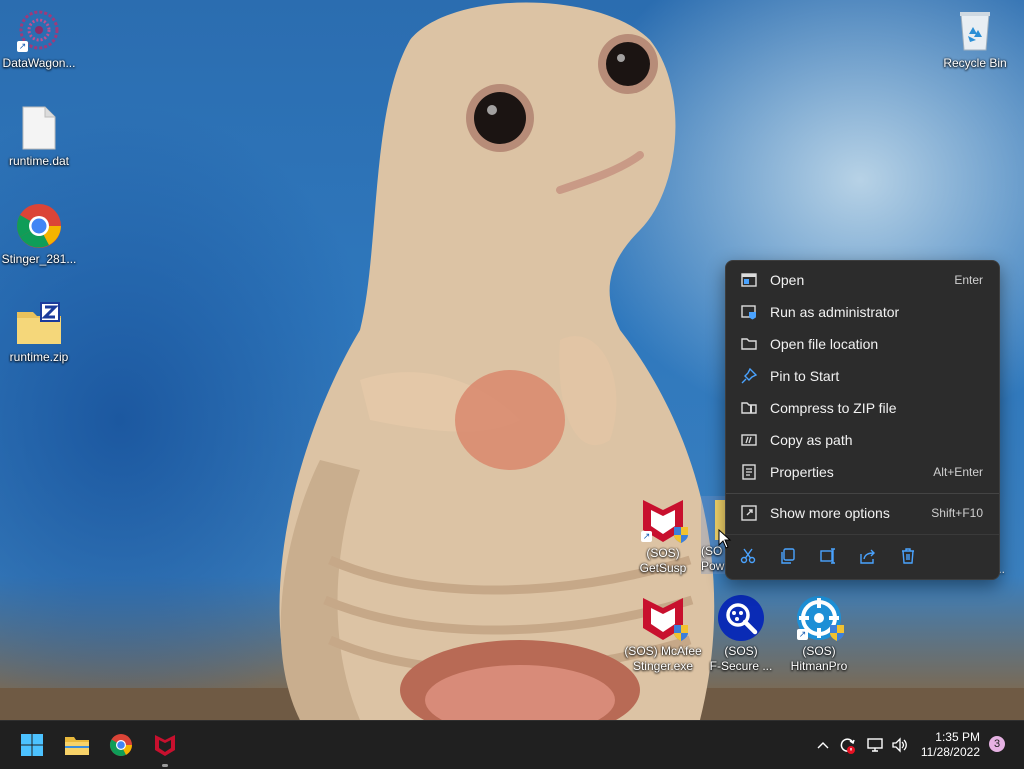 This screenshot has width=1024, height=769. What do you see at coordinates (32, 745) in the screenshot?
I see `start-icon` at bounding box center [32, 745].